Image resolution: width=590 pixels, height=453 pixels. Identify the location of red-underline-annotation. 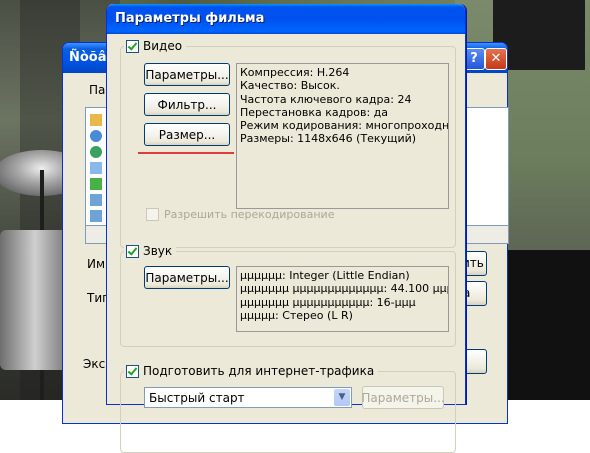
(186, 153).